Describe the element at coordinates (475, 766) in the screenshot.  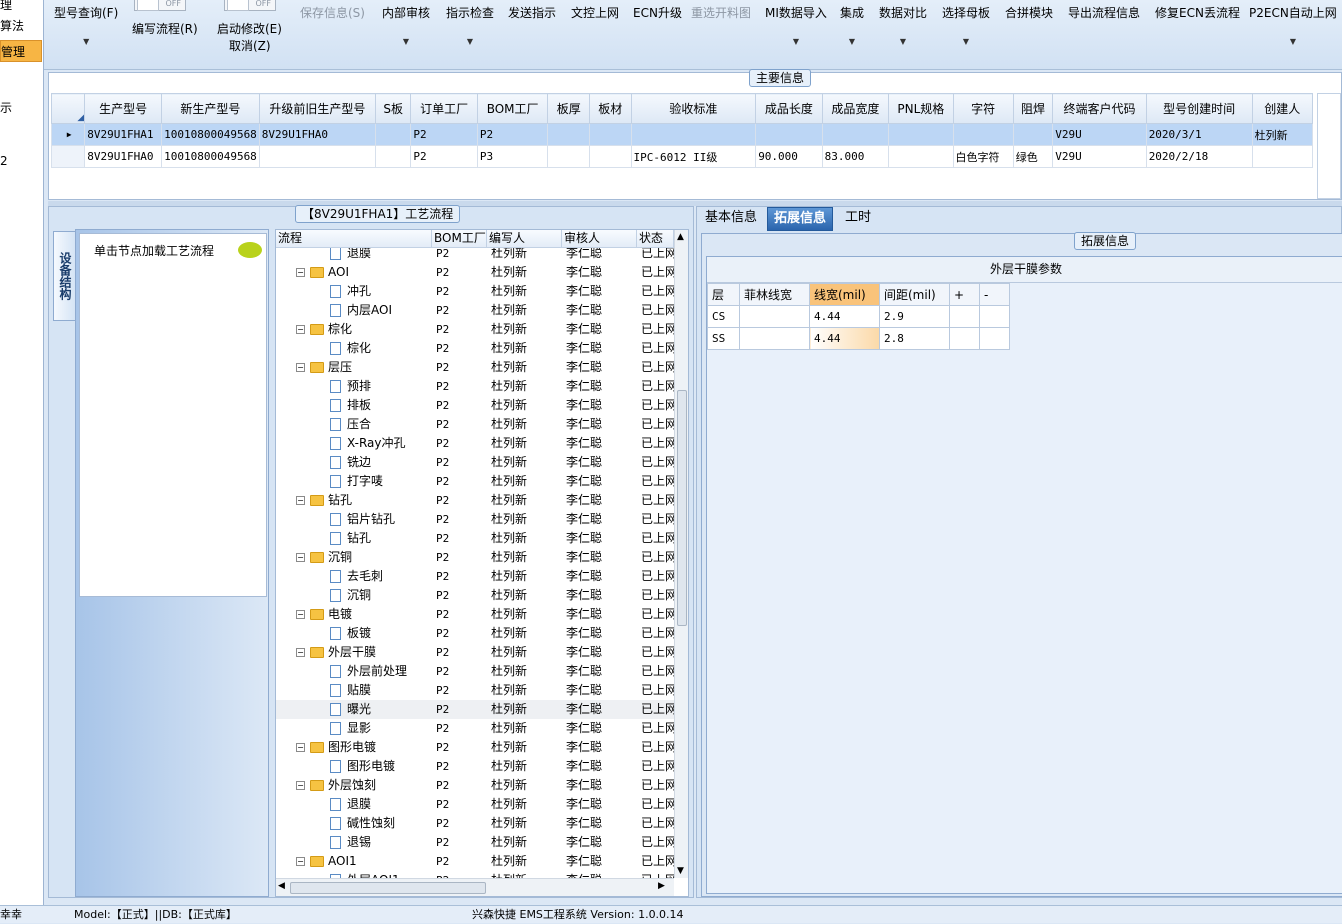
I see `tree-row: 图形电镀 P2 杜列新 李仁聪 已上网` at that location.